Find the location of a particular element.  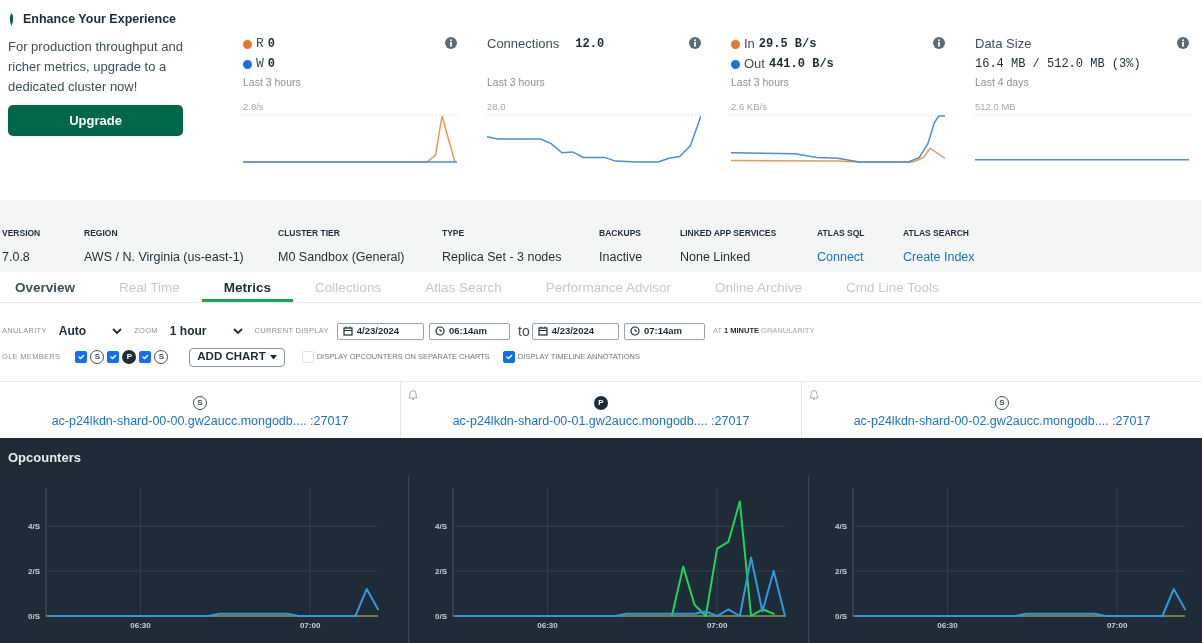

max-label: 512.0 MB is located at coordinates (996, 106).